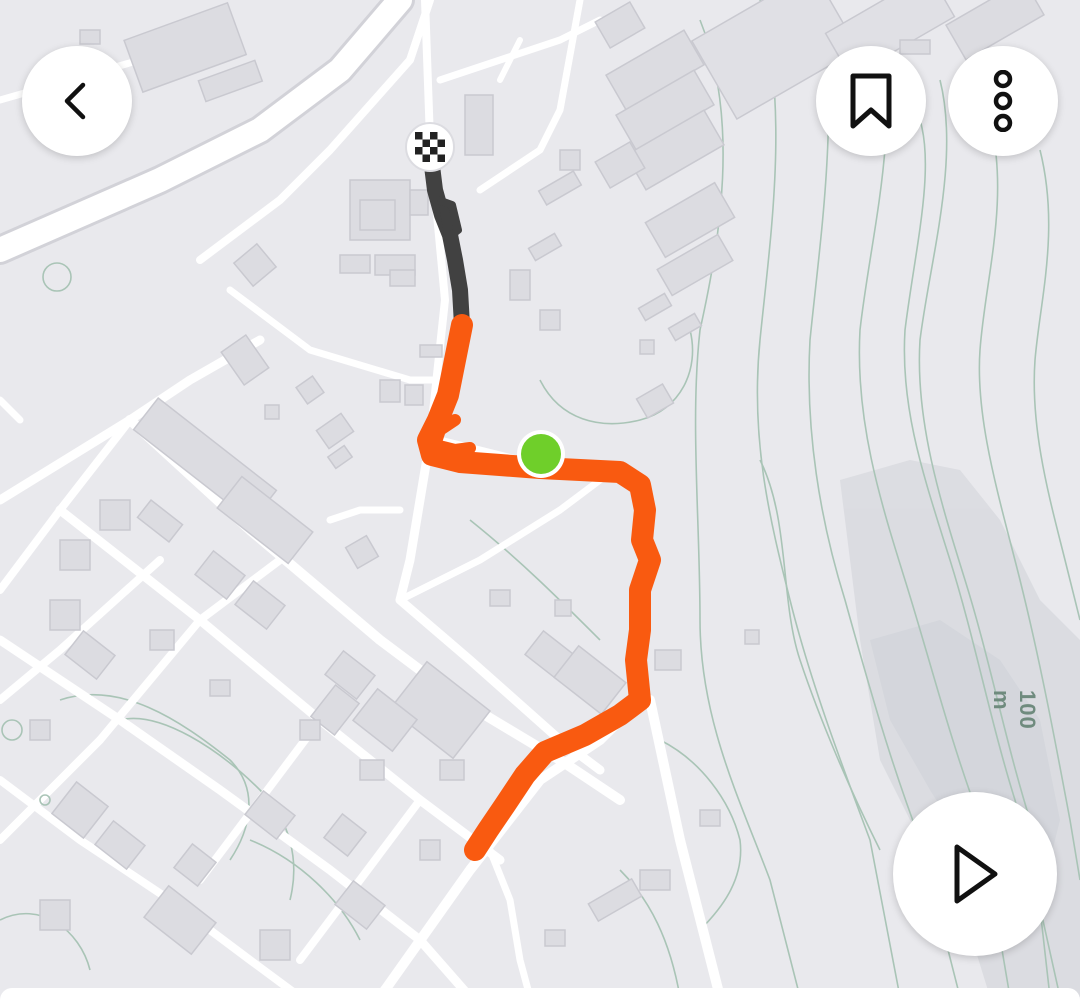 This screenshot has width=1080, height=1000. I want to click on start-marker, so click(541, 454).